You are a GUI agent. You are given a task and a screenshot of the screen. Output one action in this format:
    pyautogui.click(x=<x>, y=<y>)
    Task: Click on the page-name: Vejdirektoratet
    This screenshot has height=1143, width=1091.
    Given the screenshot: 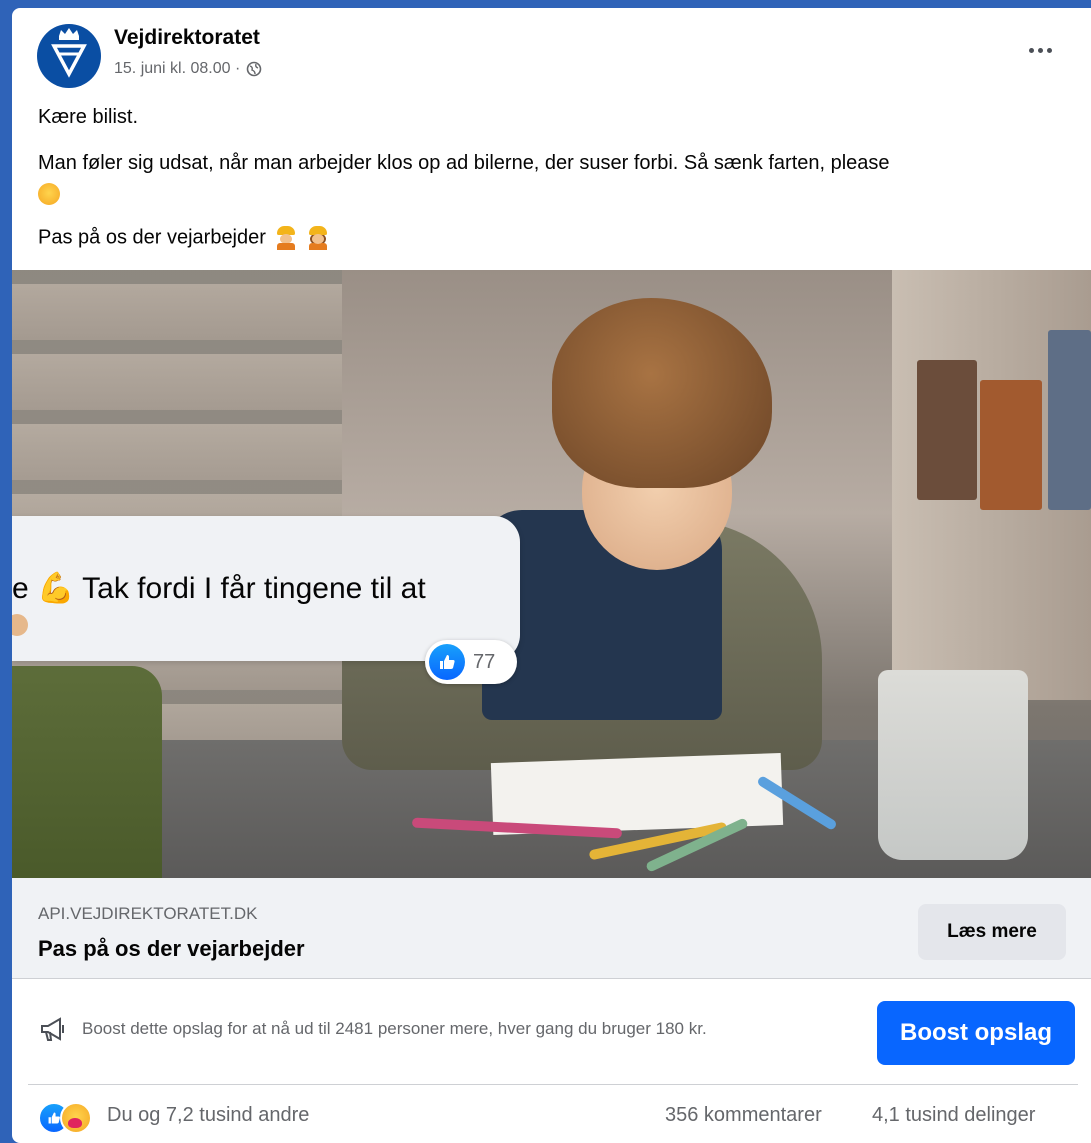 What is the action you would take?
    pyautogui.click(x=187, y=38)
    